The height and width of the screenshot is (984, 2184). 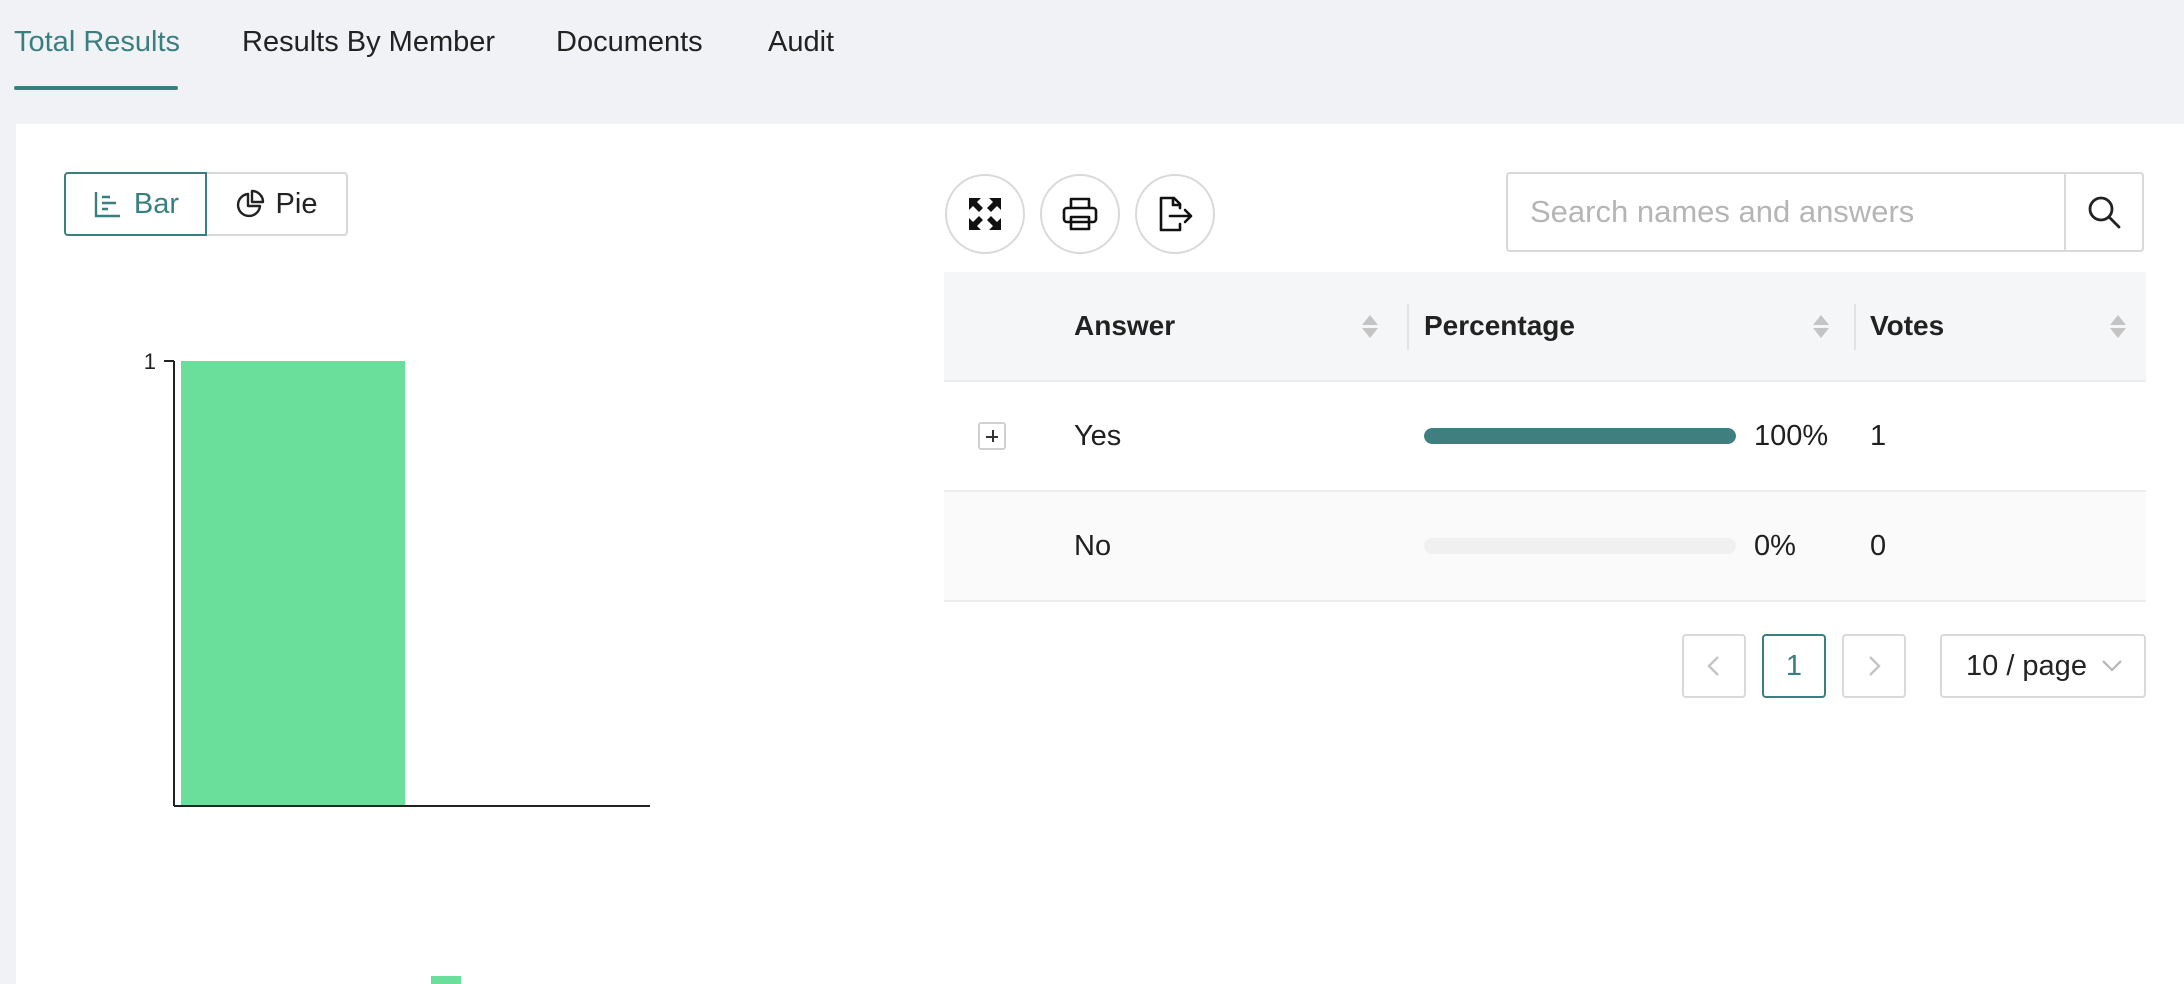 I want to click on pie-chart-button: Pie, so click(x=276, y=204).